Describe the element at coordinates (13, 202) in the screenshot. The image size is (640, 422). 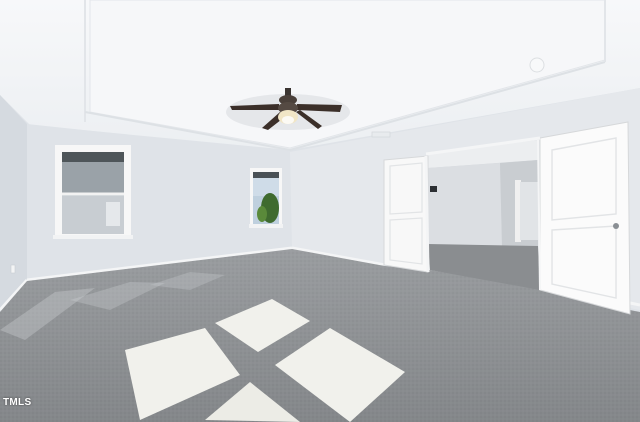
I see `left-wall` at that location.